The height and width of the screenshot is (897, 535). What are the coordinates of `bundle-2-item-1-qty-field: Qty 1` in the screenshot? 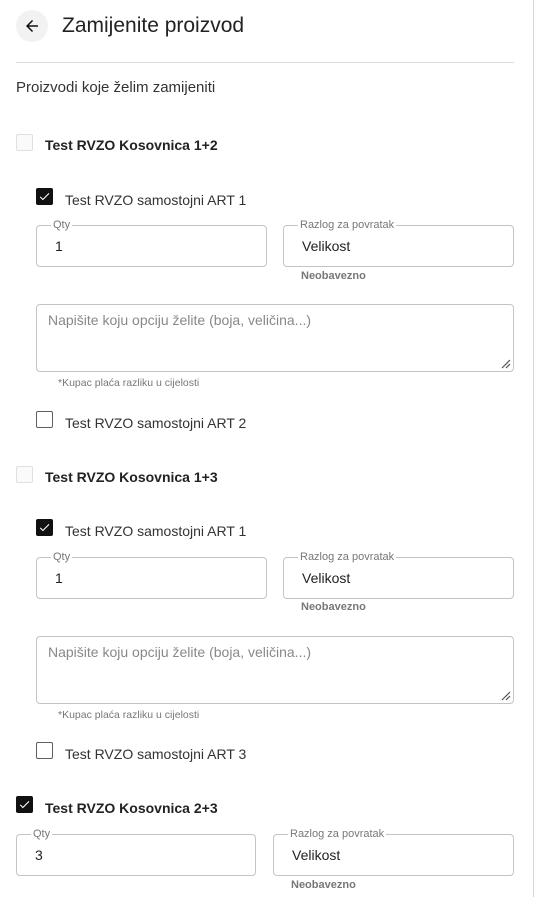 It's located at (151, 575).